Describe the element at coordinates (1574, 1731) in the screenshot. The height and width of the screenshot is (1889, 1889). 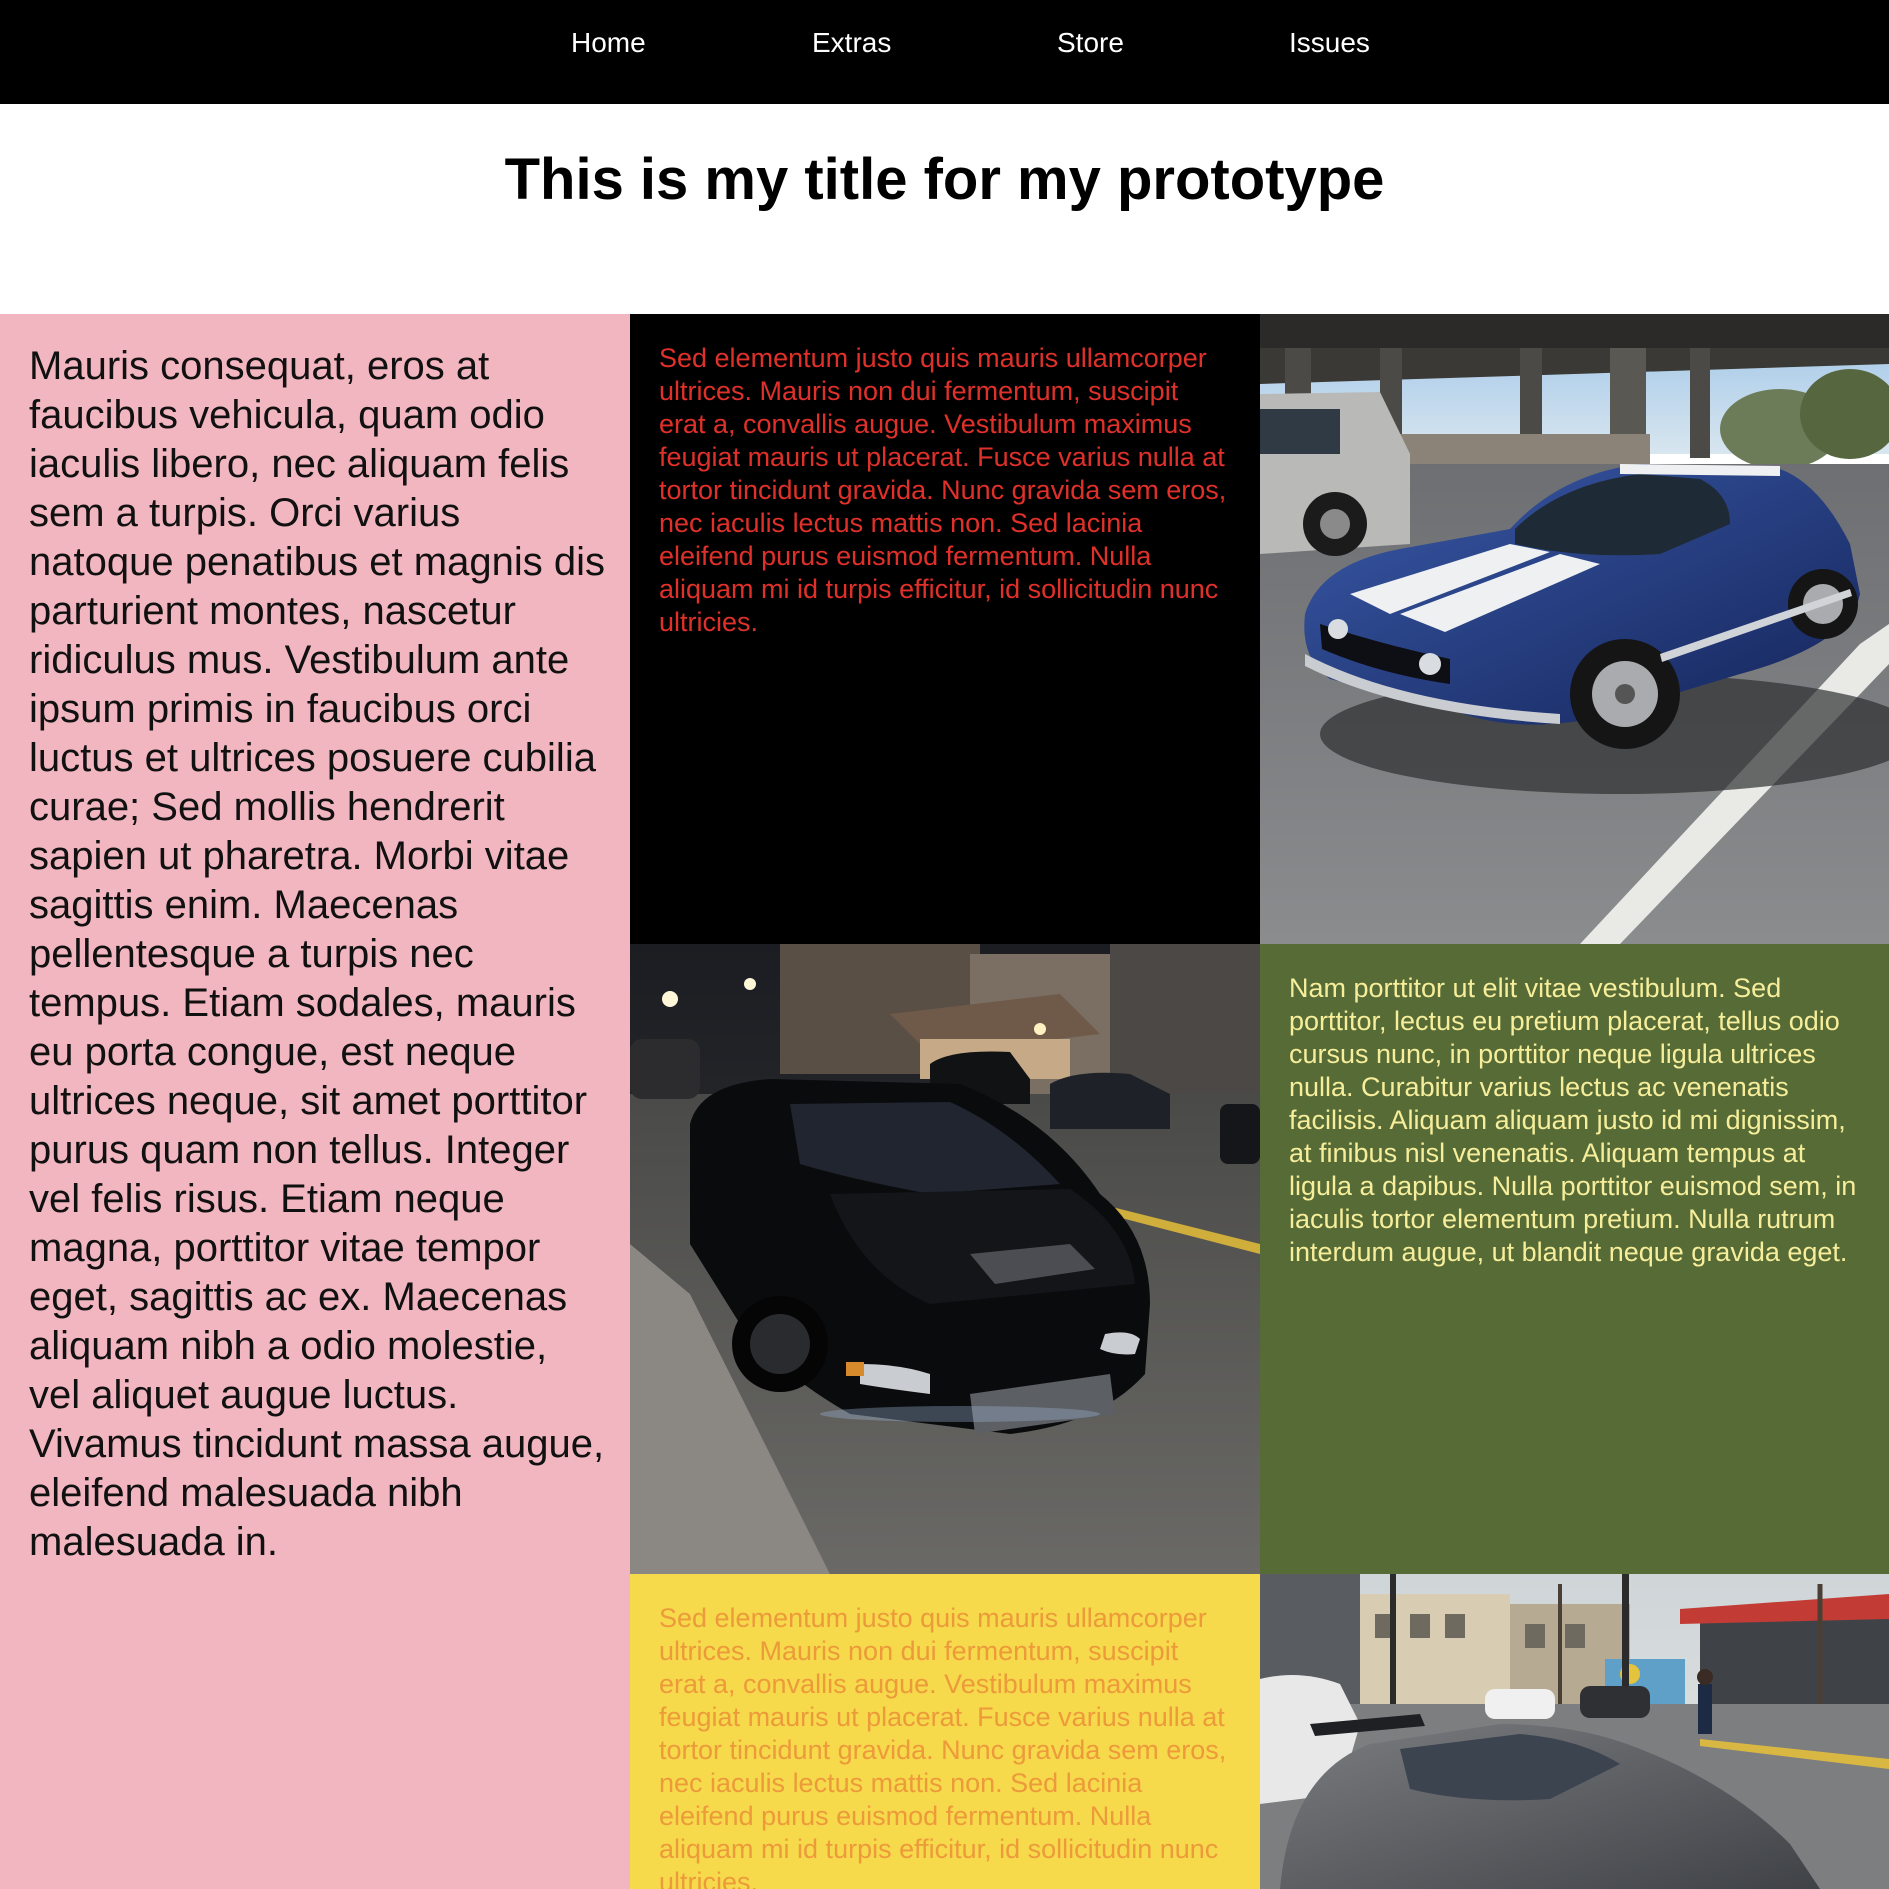
I see `gray-car-photo` at that location.